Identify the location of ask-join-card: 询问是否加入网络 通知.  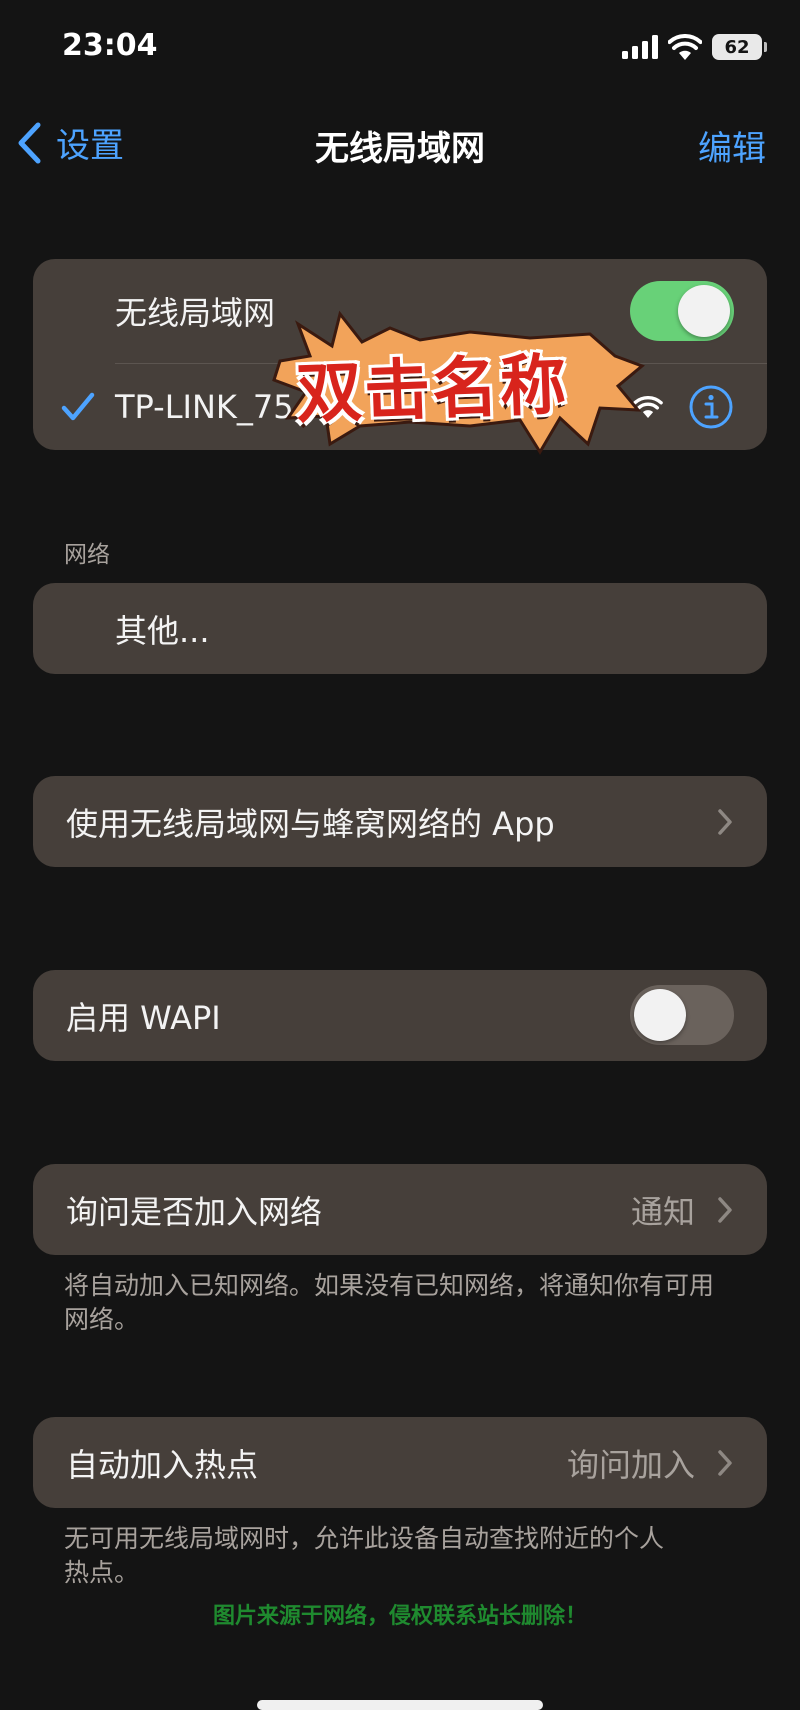
(400, 1209).